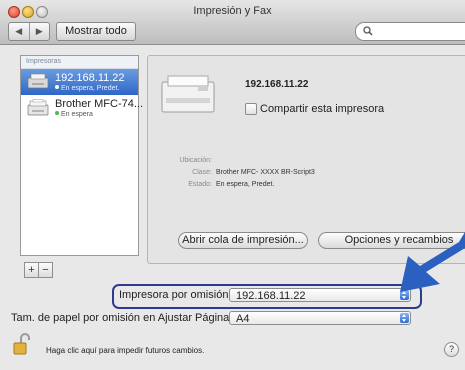  I want to click on printer-status: En espera, so click(74, 114).